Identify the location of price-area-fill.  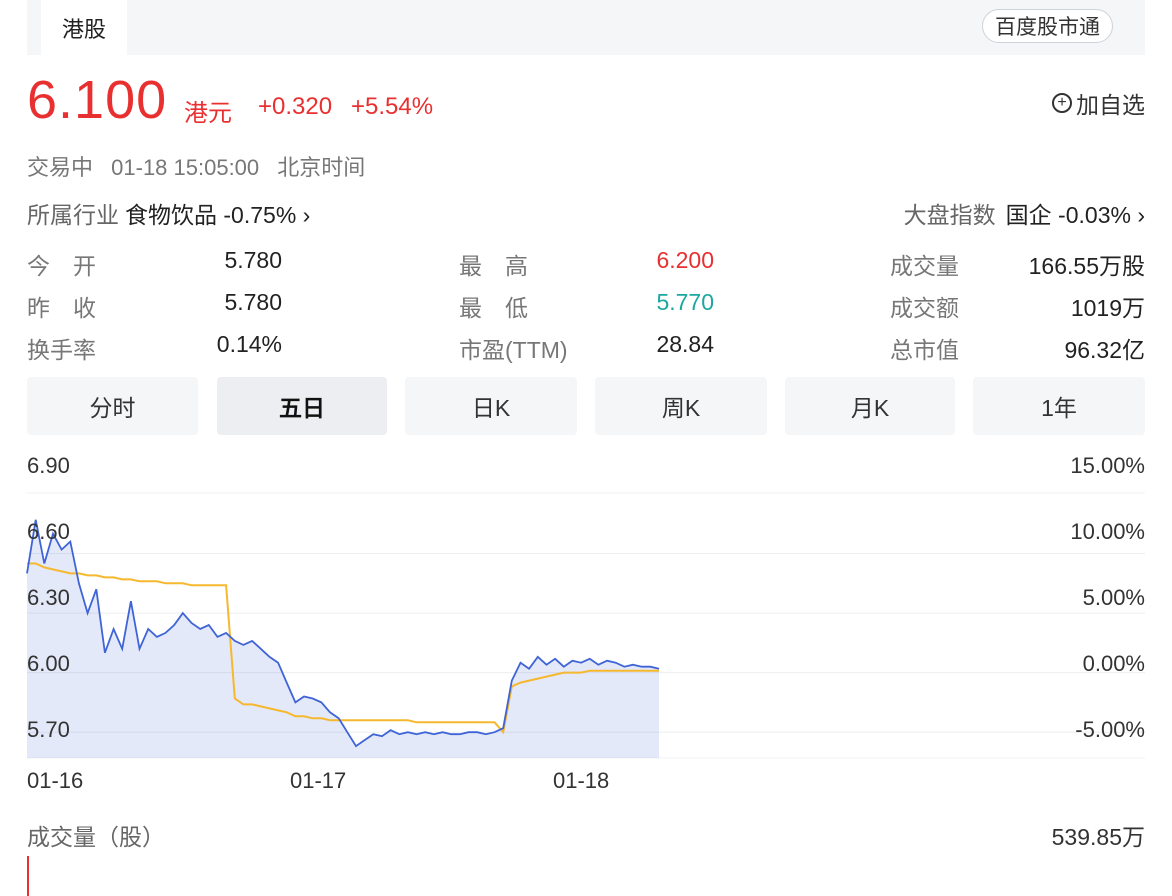
(343, 638).